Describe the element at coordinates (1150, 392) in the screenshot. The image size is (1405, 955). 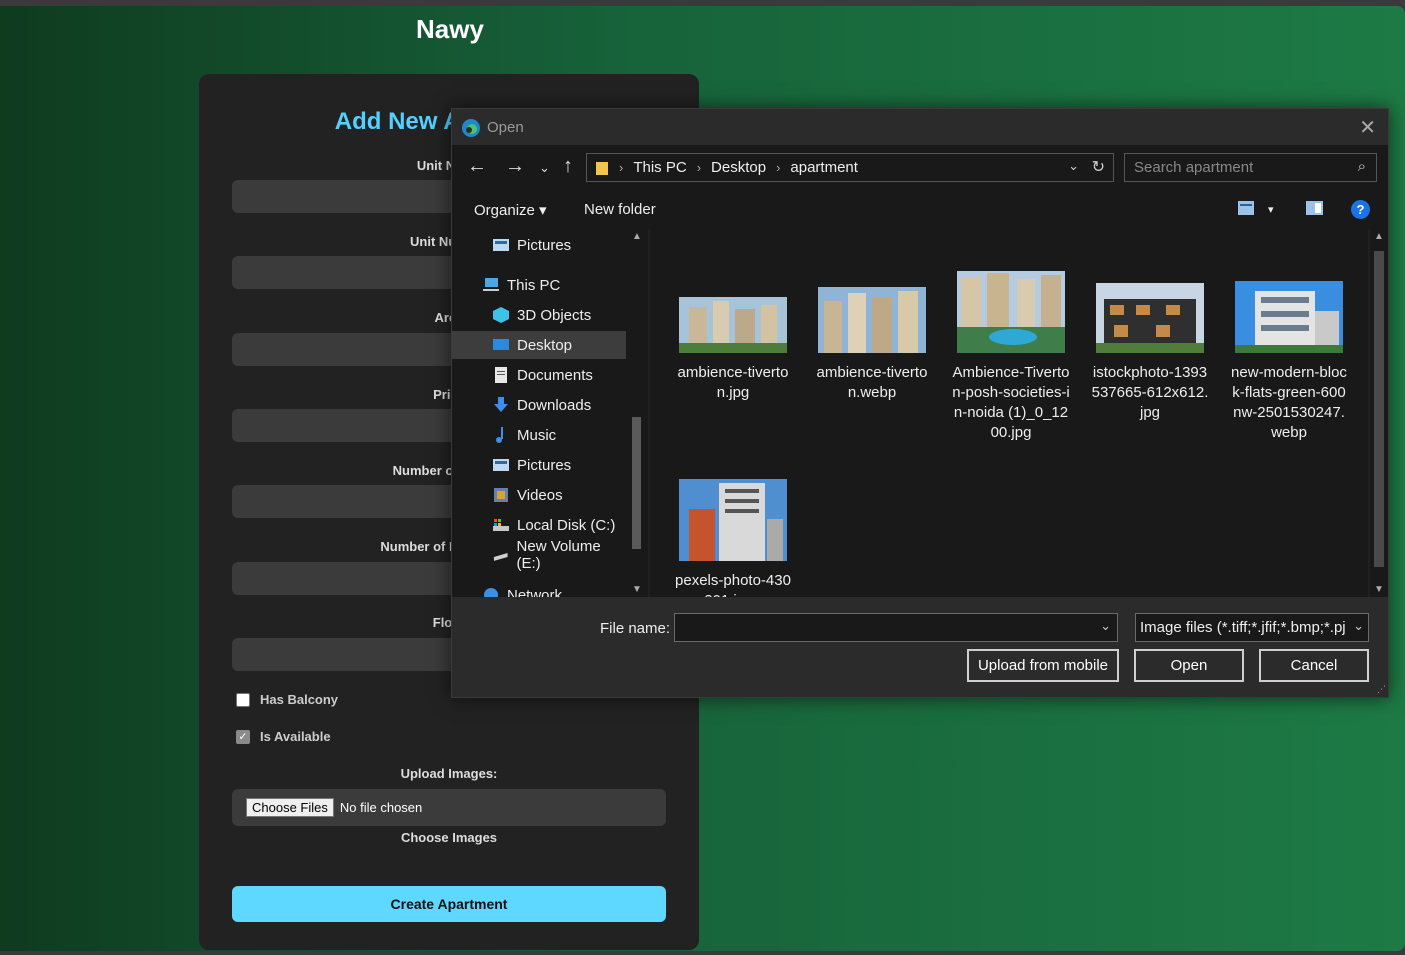
I see `file-name: istockphoto-1393537665-612x612.jpg` at that location.